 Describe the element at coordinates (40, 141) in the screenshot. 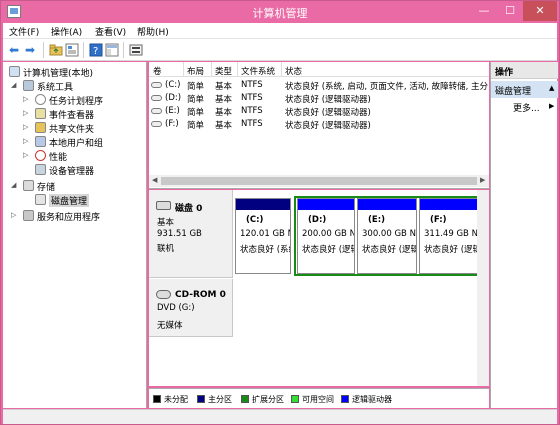

I see `users-icon` at that location.